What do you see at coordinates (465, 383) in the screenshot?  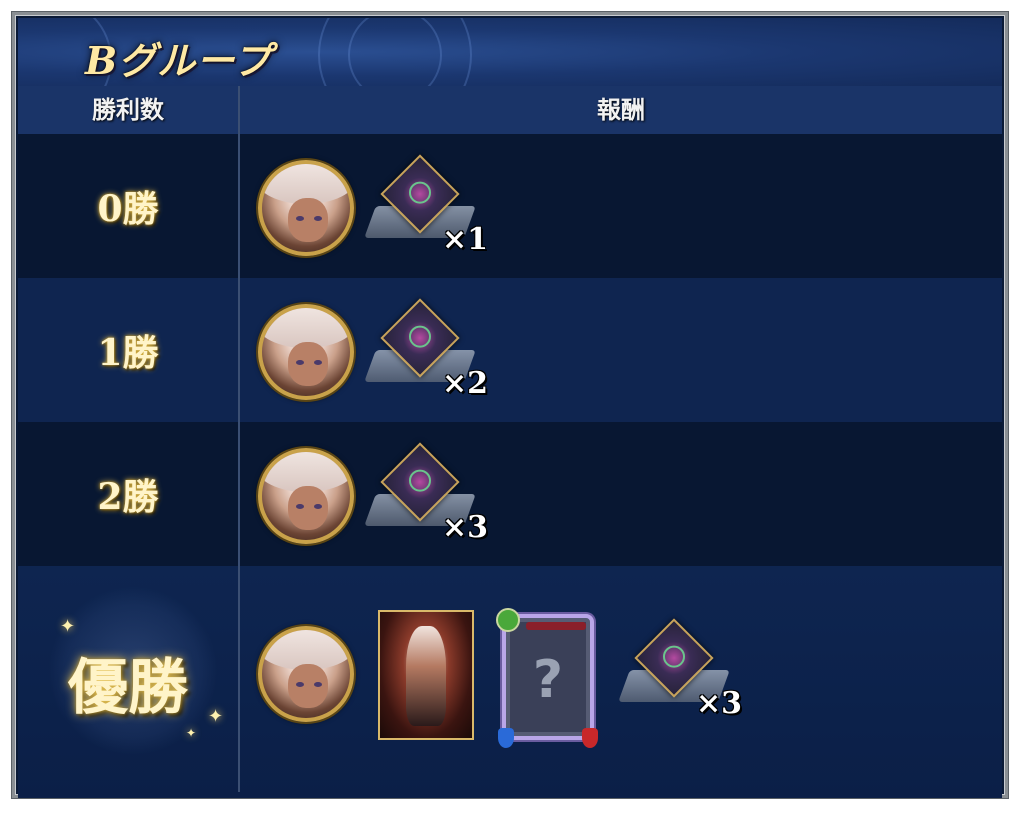 I see `item-quantity: ×2` at bounding box center [465, 383].